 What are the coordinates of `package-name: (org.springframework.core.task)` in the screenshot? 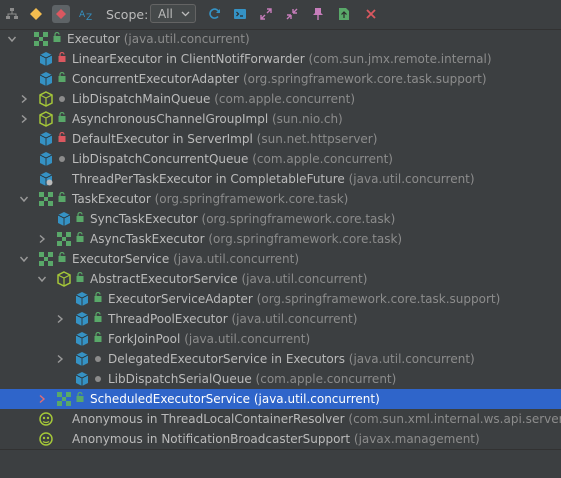 It's located at (251, 199).